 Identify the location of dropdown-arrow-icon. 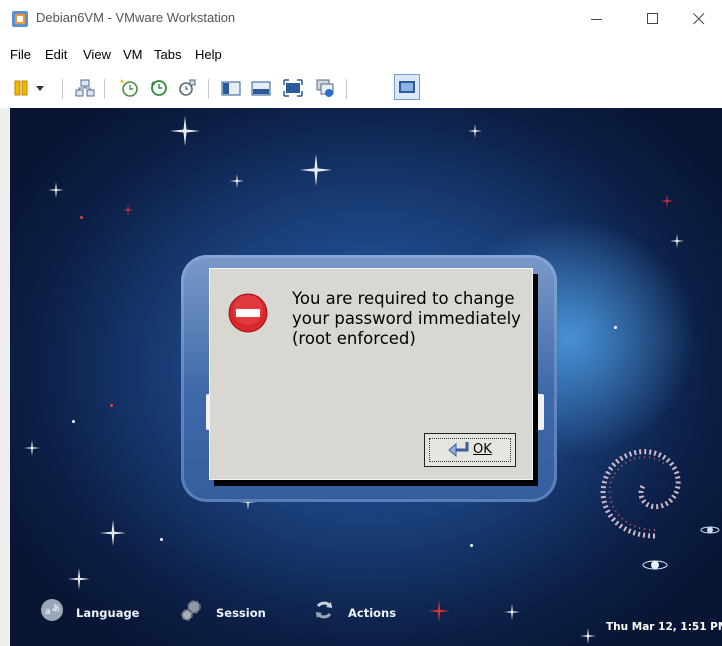
(40, 88).